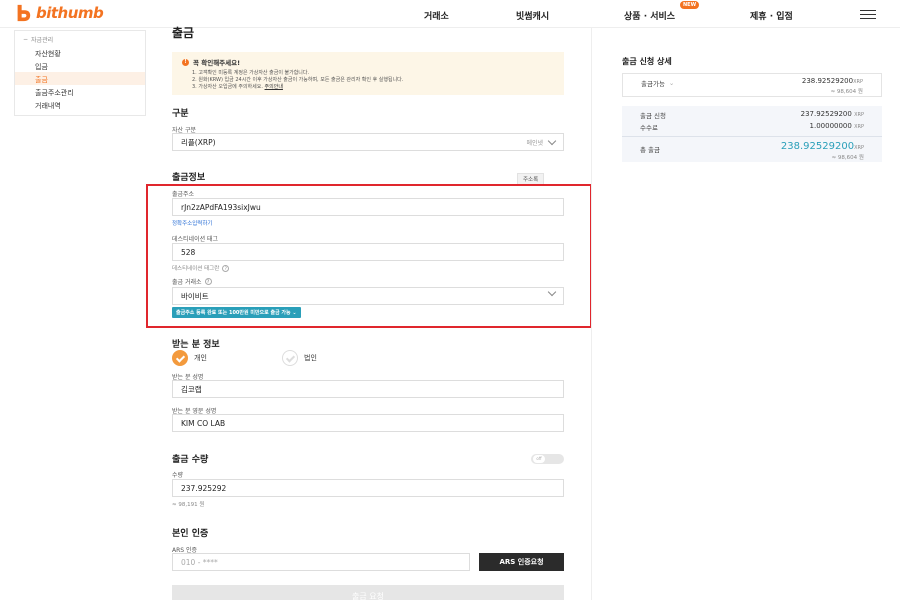 The height and width of the screenshot is (600, 900). Describe the element at coordinates (591, 314) in the screenshot. I see `divider` at that location.